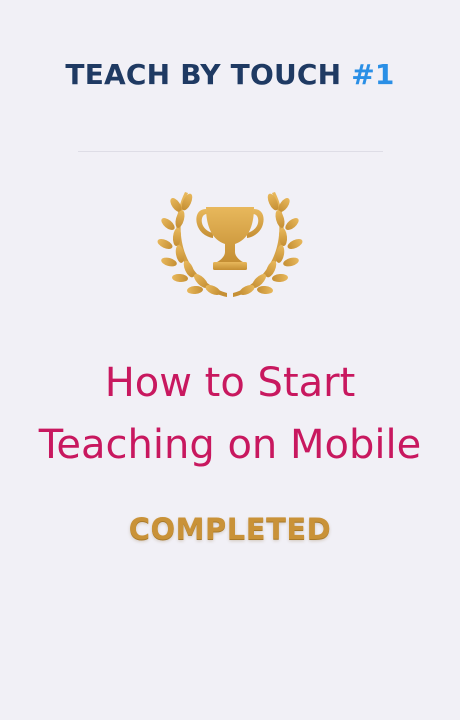 Image resolution: width=460 pixels, height=720 pixels. What do you see at coordinates (230, 151) in the screenshot?
I see `divider` at bounding box center [230, 151].